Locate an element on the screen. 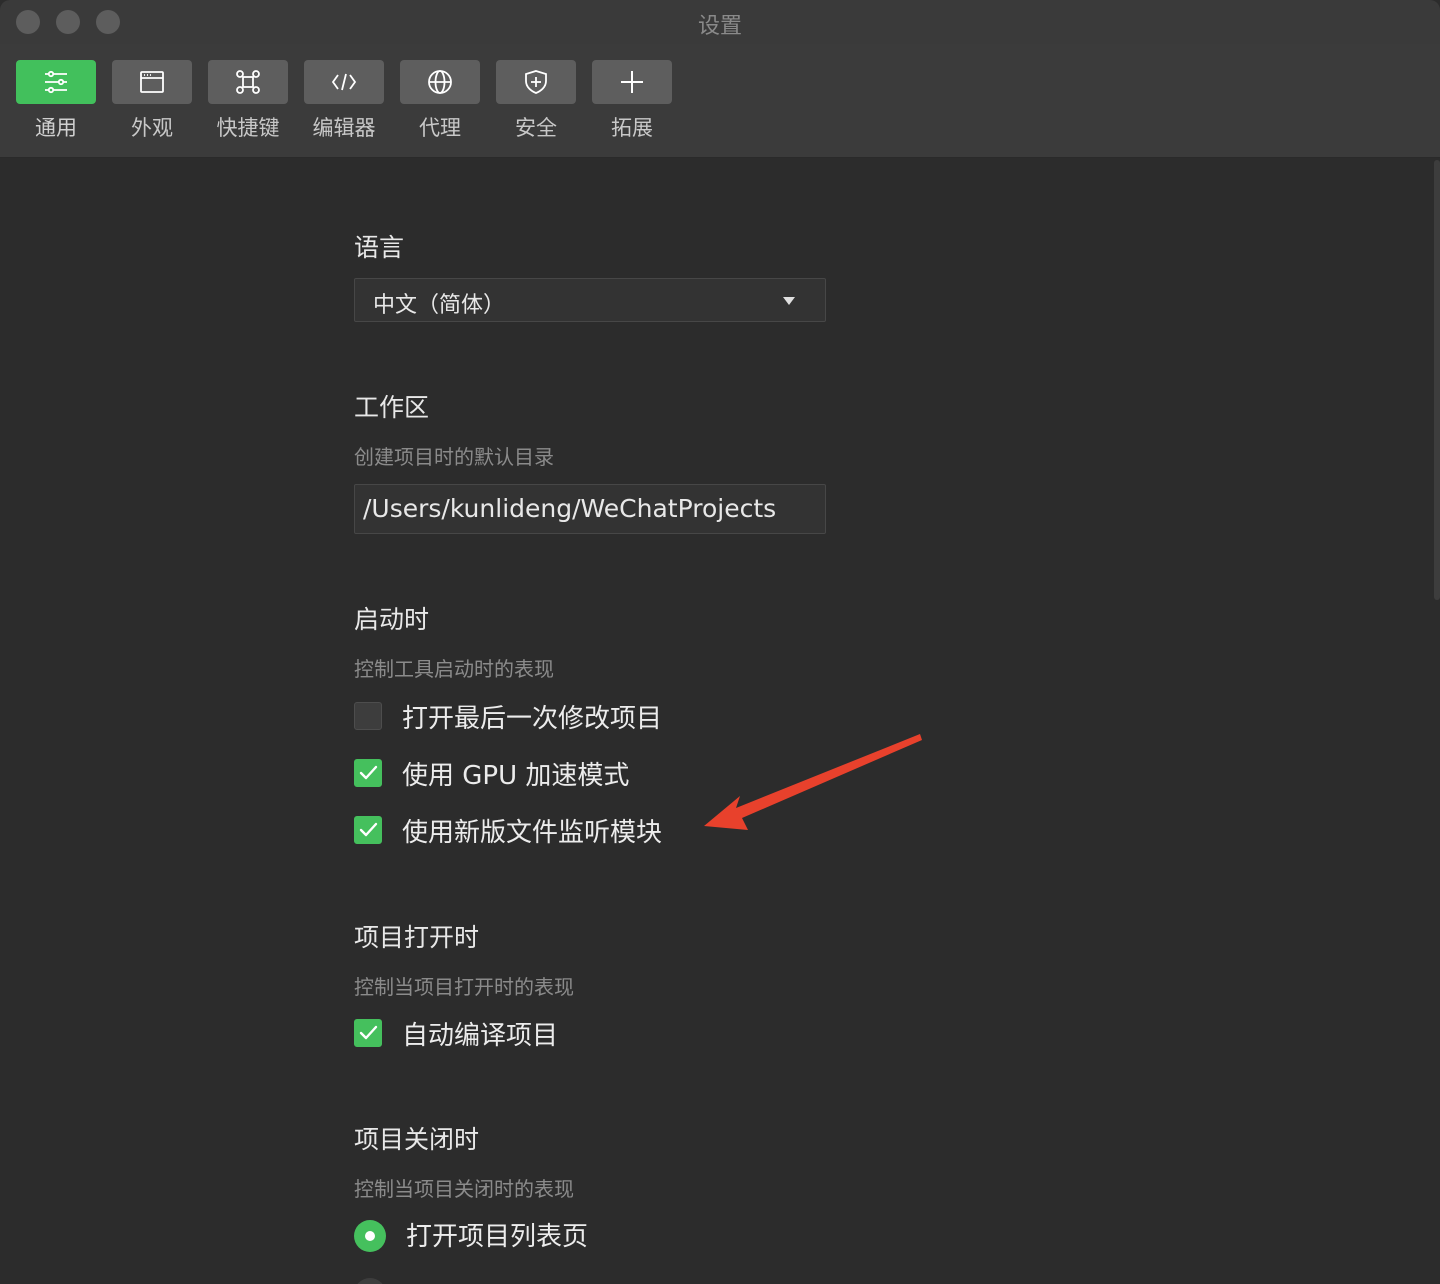  tab-extensions-button is located at coordinates (632, 82).